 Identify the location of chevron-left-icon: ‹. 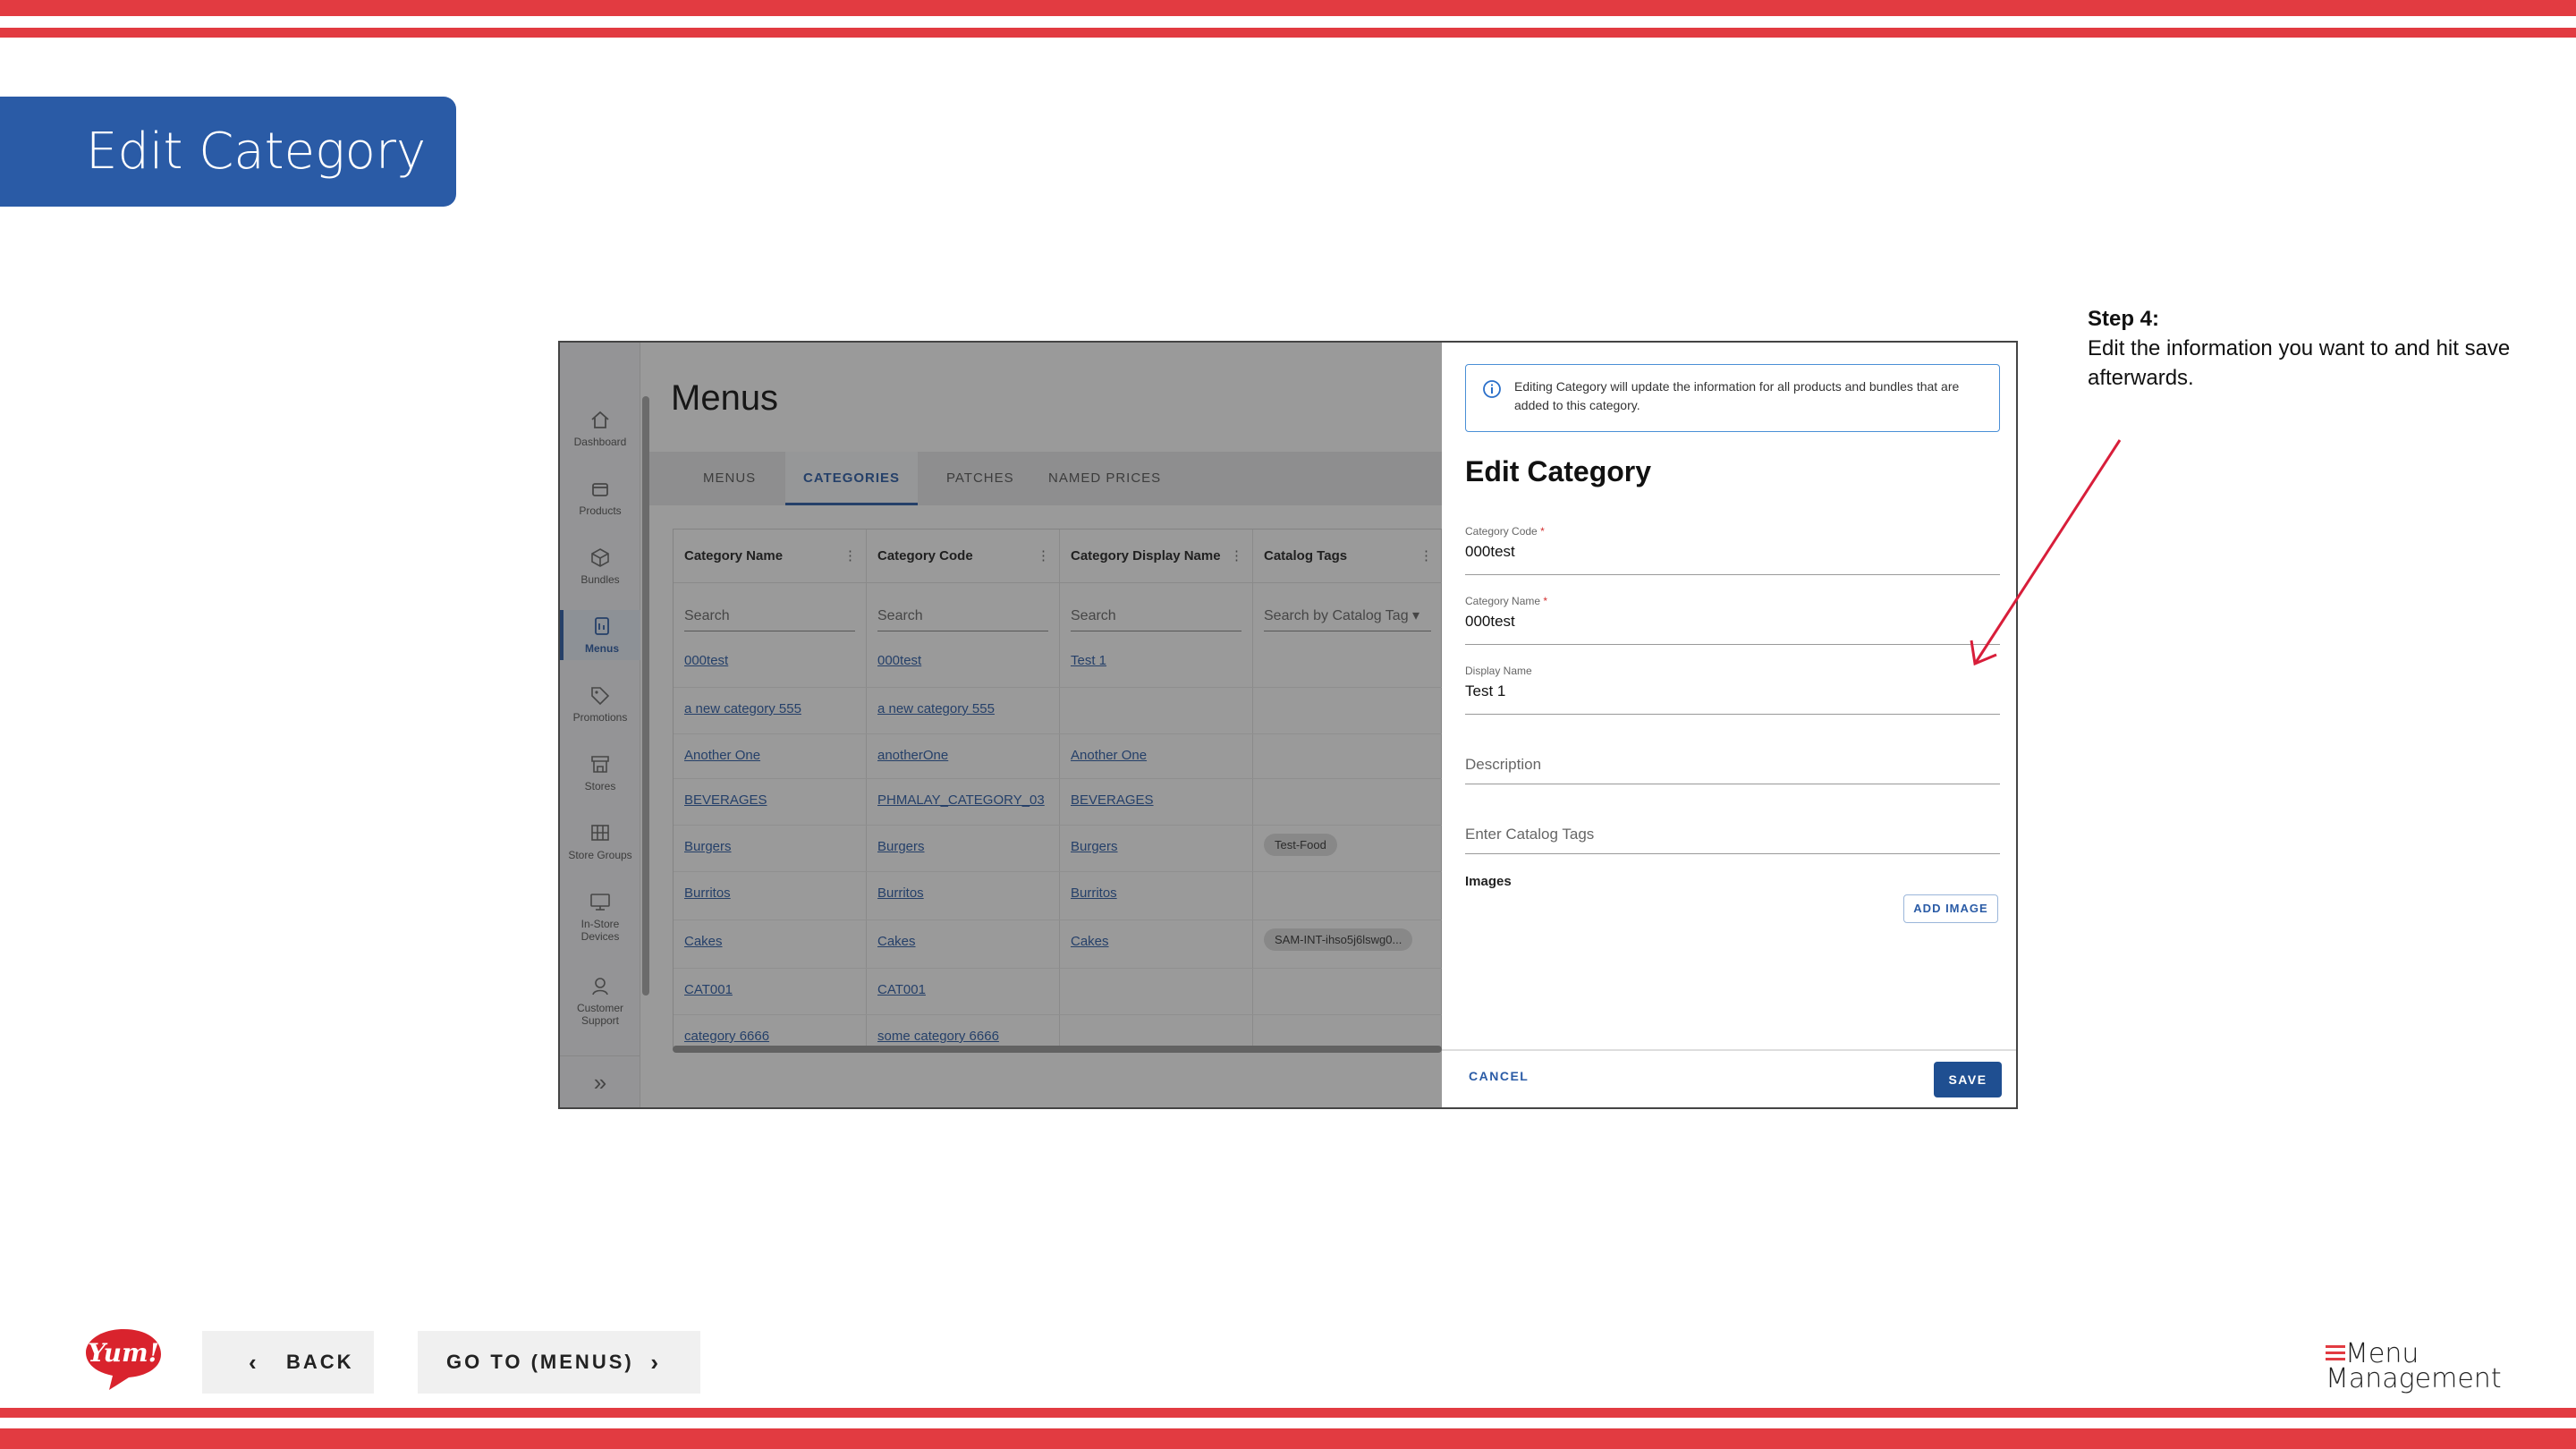
(254, 1362).